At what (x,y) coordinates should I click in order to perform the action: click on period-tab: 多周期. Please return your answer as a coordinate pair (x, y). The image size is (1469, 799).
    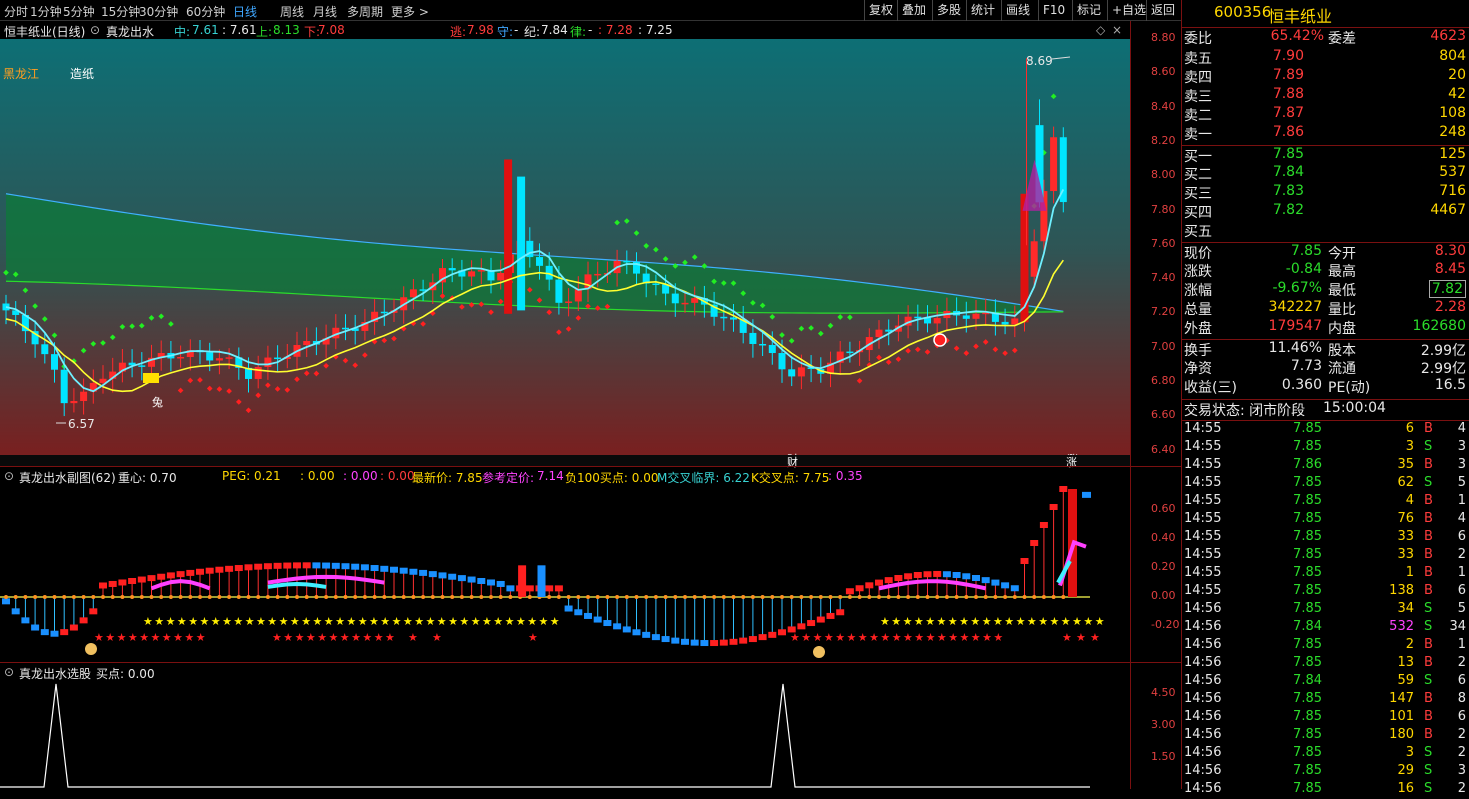
    Looking at the image, I should click on (365, 11).